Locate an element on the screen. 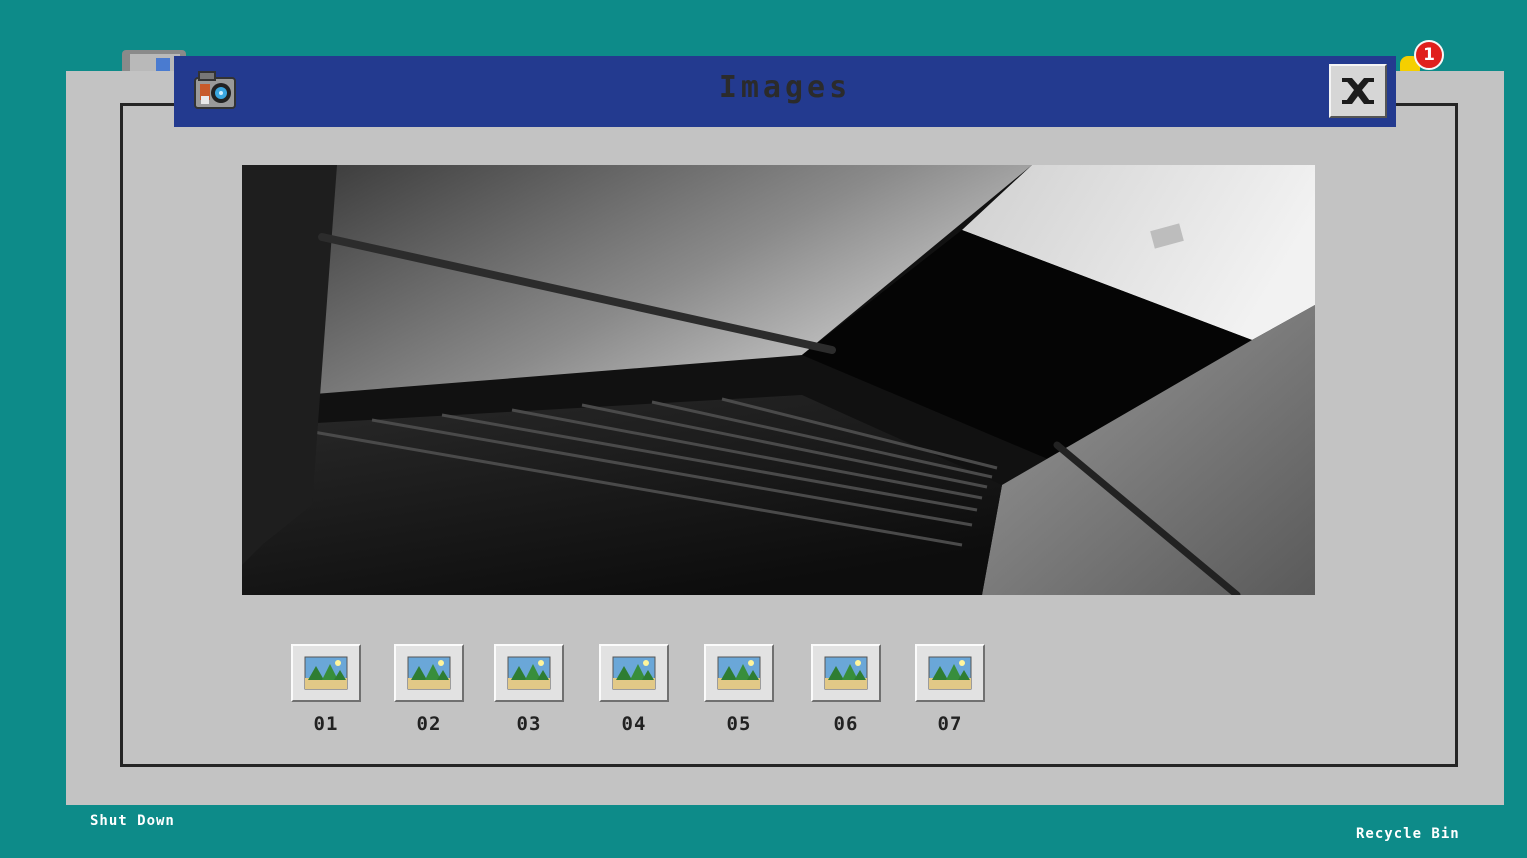 The image size is (1527, 858). thumbnail-07: 07 is located at coordinates (950, 694).